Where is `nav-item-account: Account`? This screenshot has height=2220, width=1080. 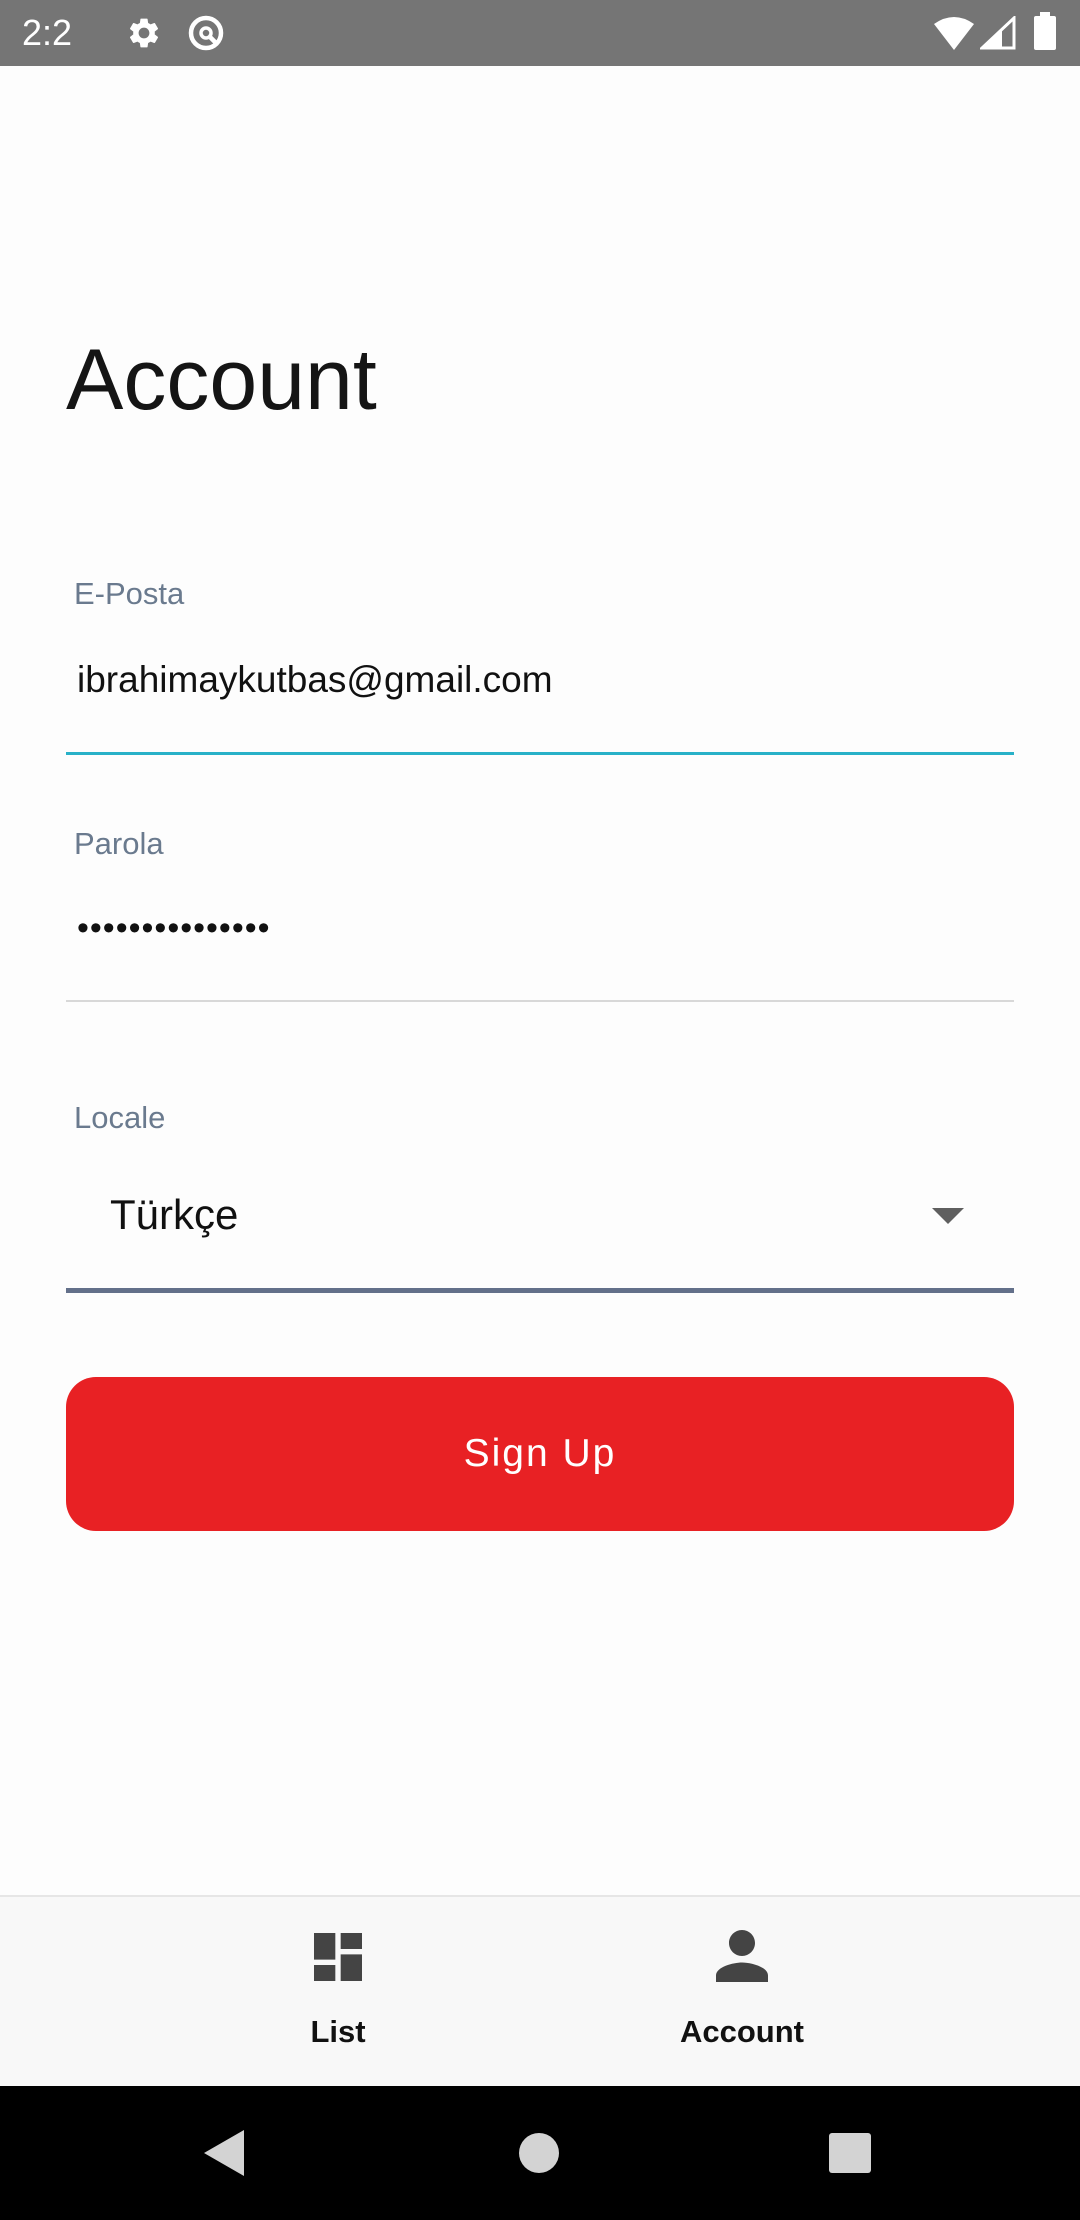
nav-item-account: Account is located at coordinates (742, 1992).